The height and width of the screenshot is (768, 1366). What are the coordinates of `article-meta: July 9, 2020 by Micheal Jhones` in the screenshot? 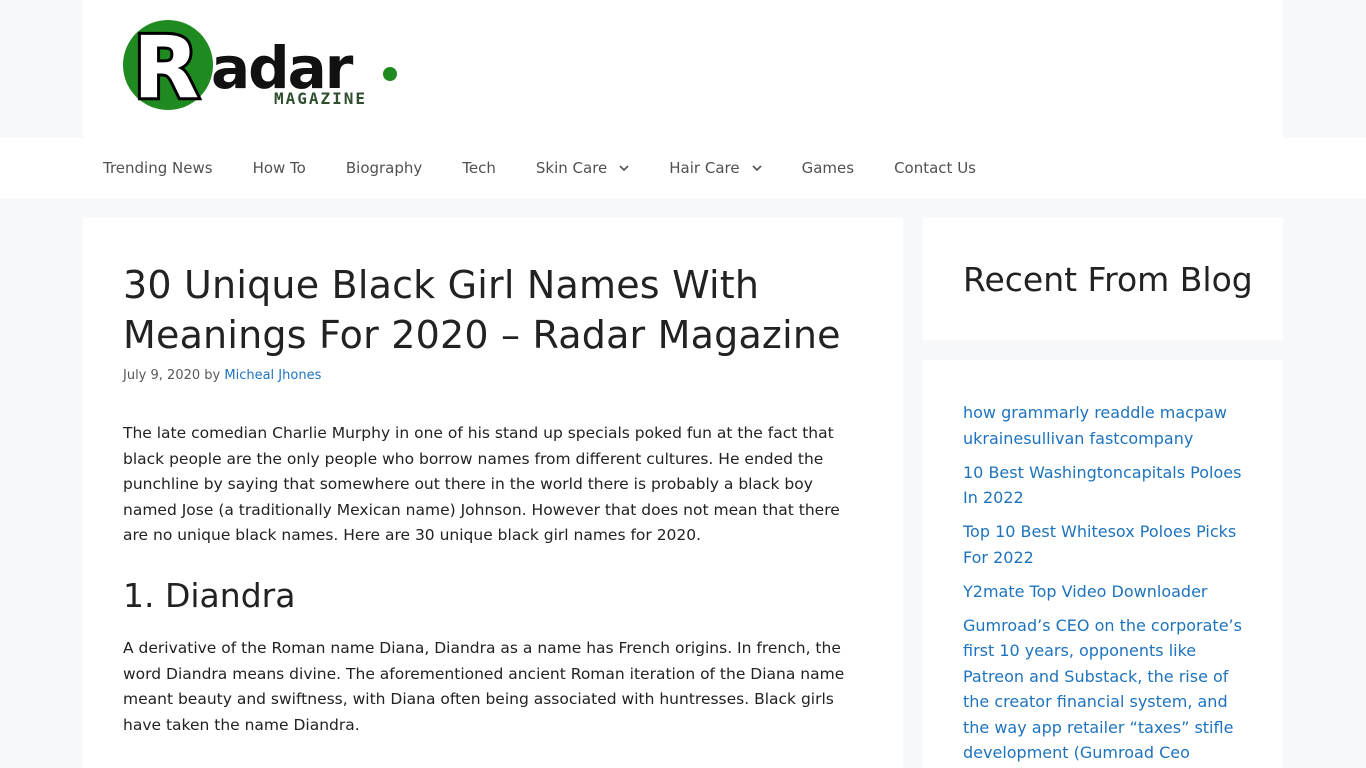 It's located at (222, 375).